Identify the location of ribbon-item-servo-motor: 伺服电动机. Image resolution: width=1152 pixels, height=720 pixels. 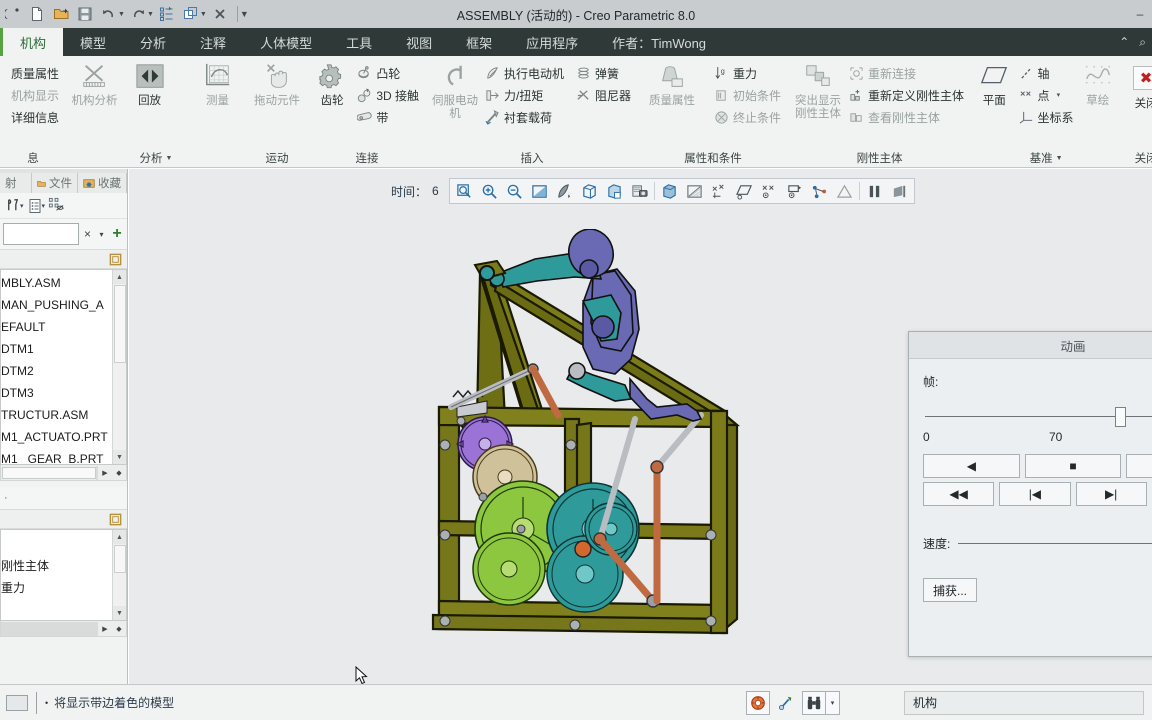
(455, 90).